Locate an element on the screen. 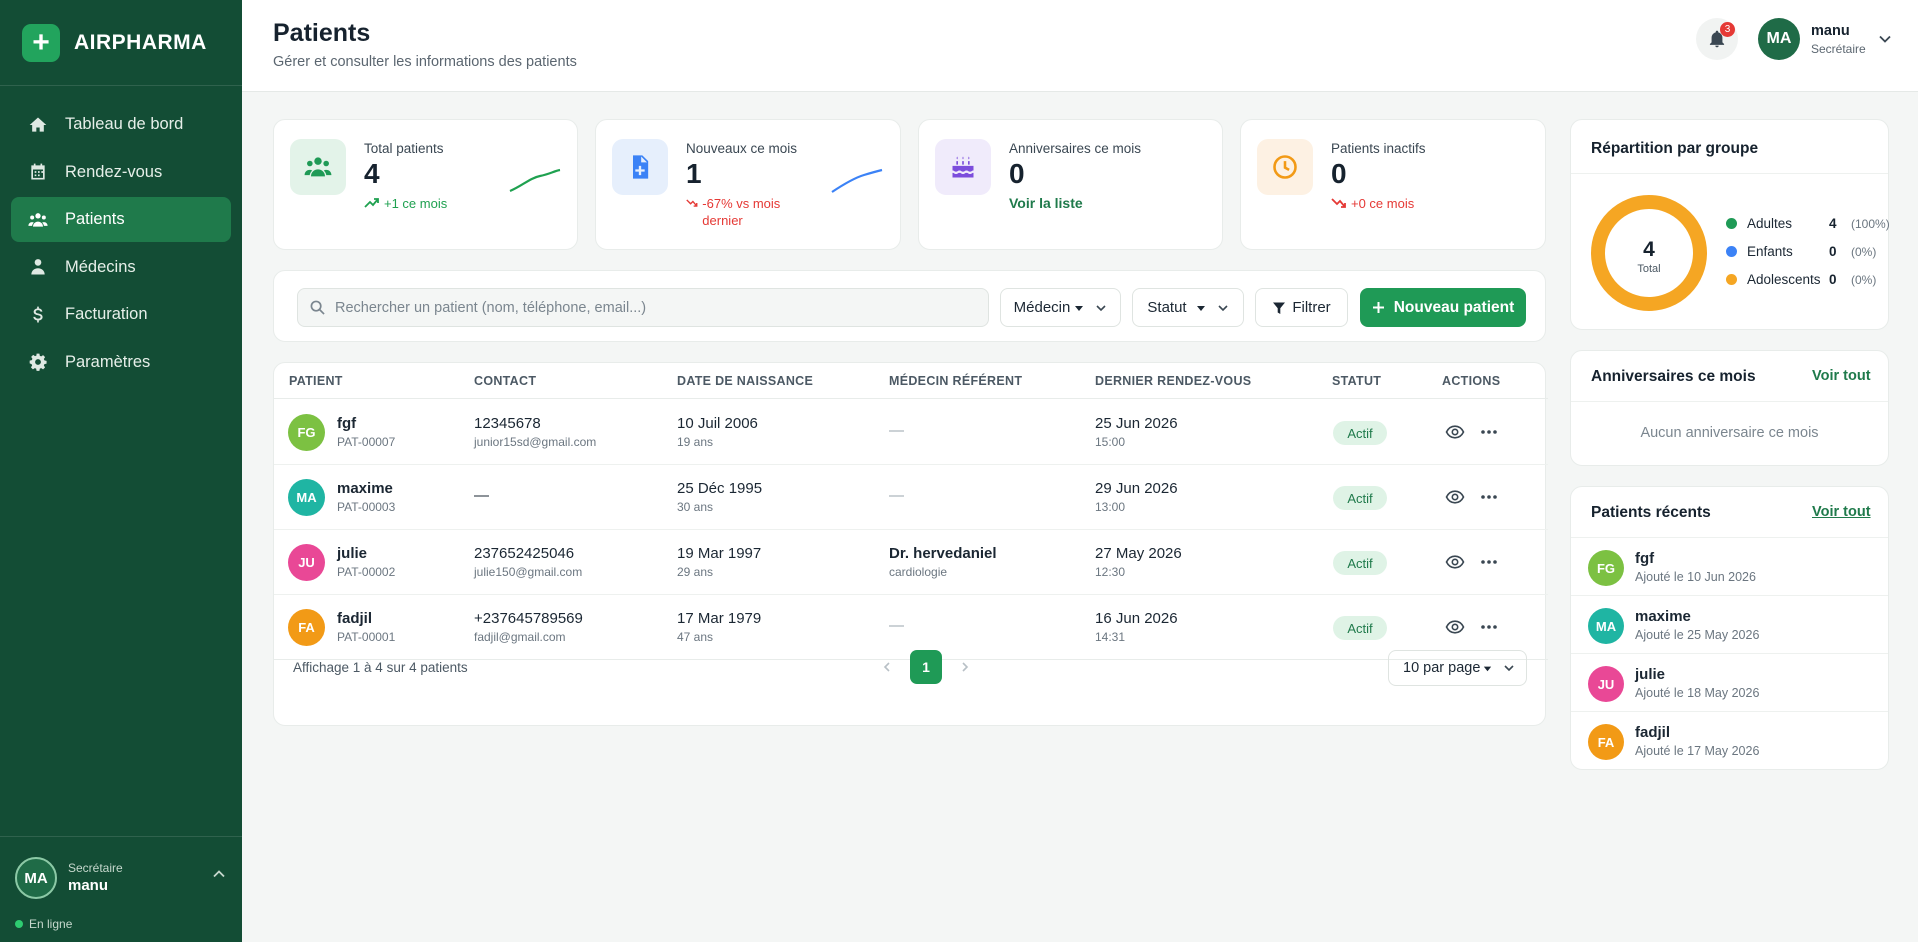 Image resolution: width=1918 pixels, height=942 pixels. referring-doctor: Dr. hervedaniel is located at coordinates (943, 553).